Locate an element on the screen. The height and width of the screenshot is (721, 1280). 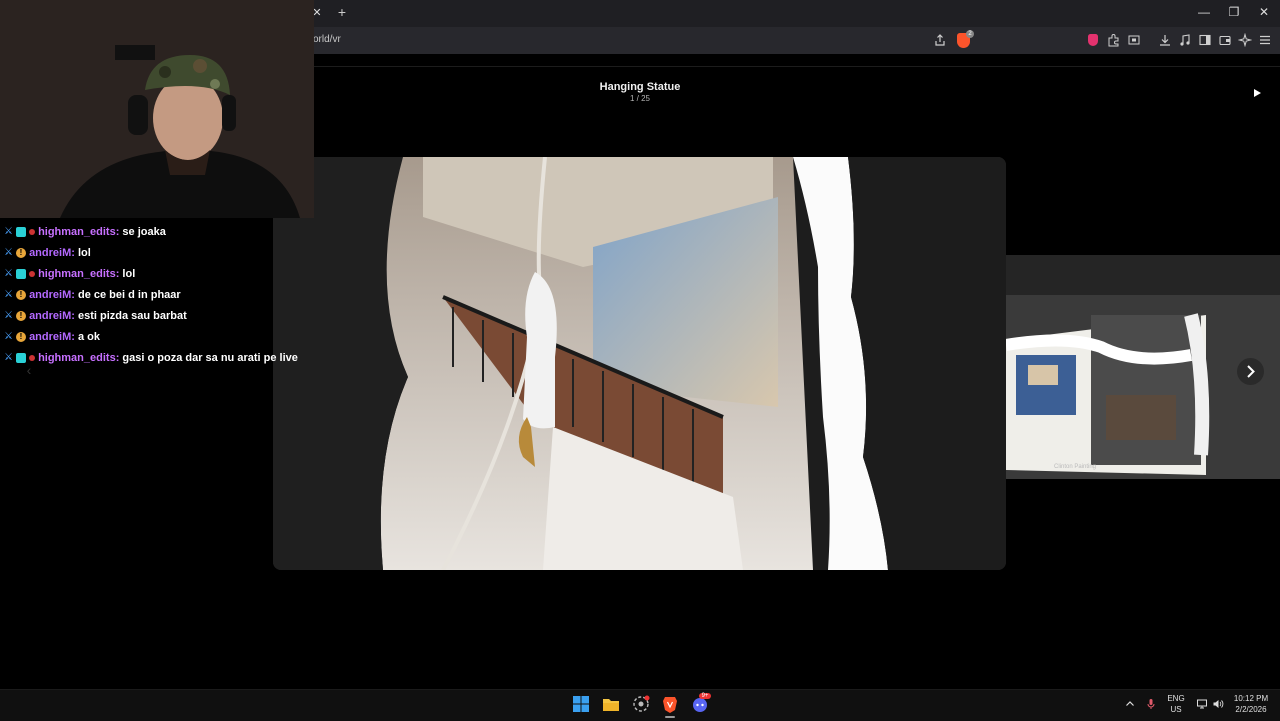
region-indicator: US is located at coordinates (1176, 709).